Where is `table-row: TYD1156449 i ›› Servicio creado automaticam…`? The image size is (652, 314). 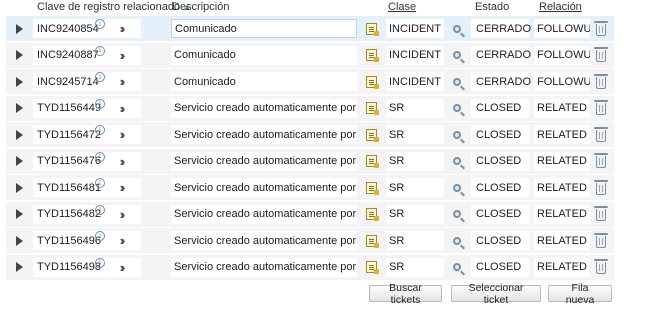 table-row: TYD1156449 i ›› Servicio creado automaticam… is located at coordinates (310, 108).